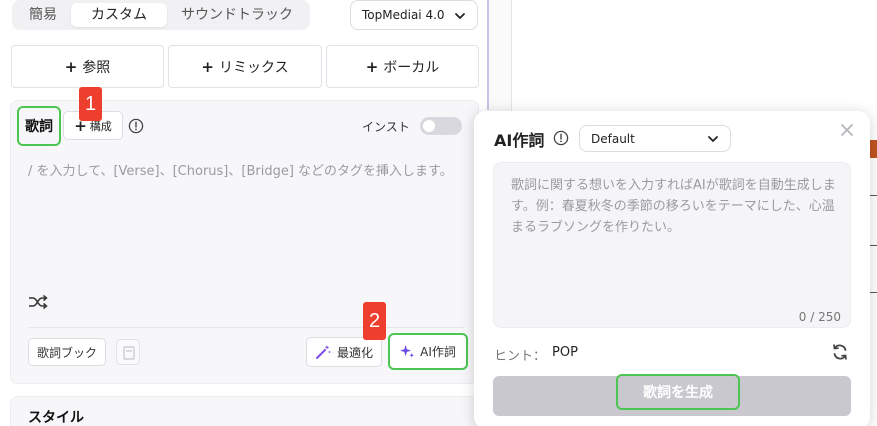 The height and width of the screenshot is (426, 877). Describe the element at coordinates (237, 15) in the screenshot. I see `tab-soundtrack: サウンドトラック` at that location.